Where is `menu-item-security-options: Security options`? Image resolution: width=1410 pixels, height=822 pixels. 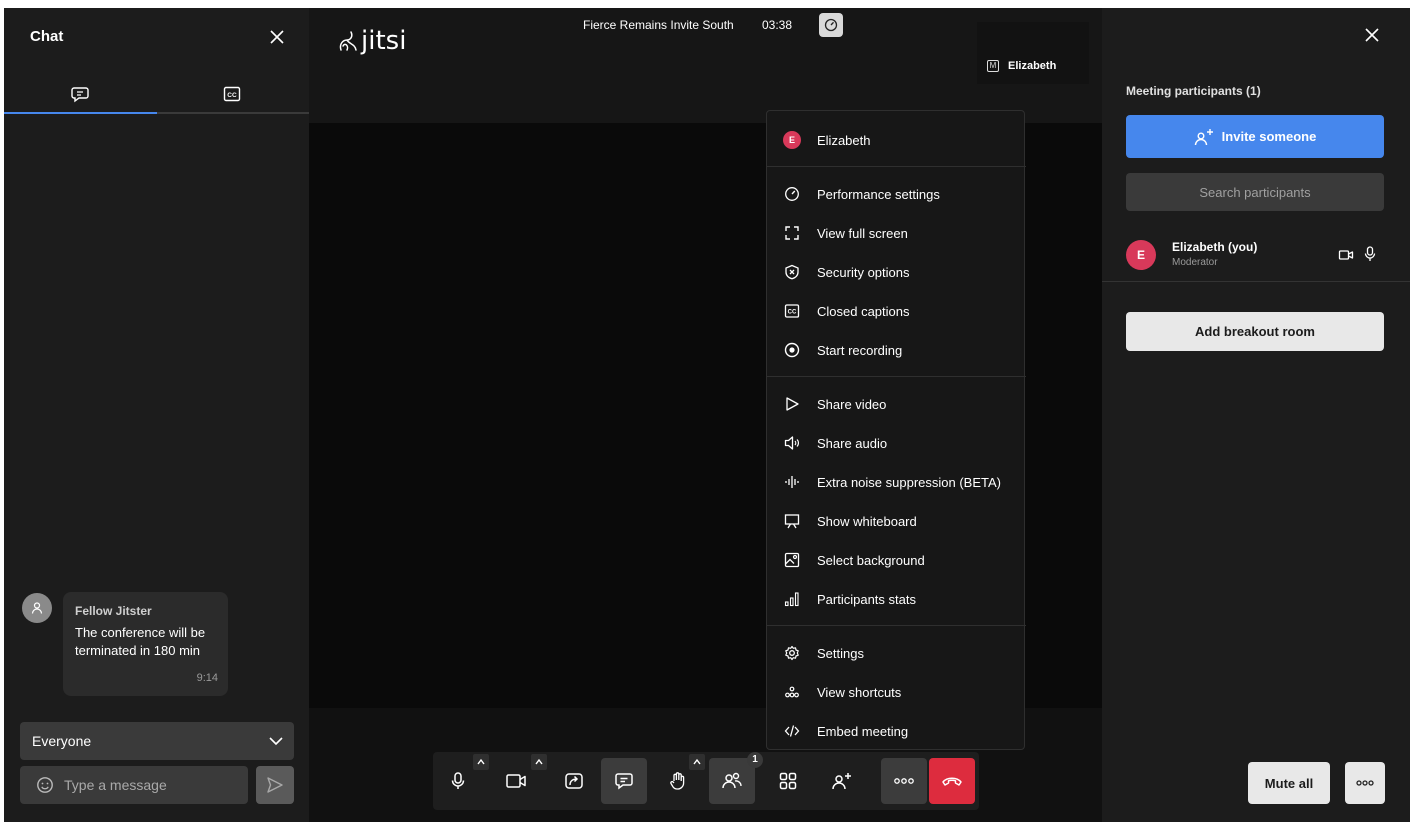 menu-item-security-options: Security options is located at coordinates (896, 272).